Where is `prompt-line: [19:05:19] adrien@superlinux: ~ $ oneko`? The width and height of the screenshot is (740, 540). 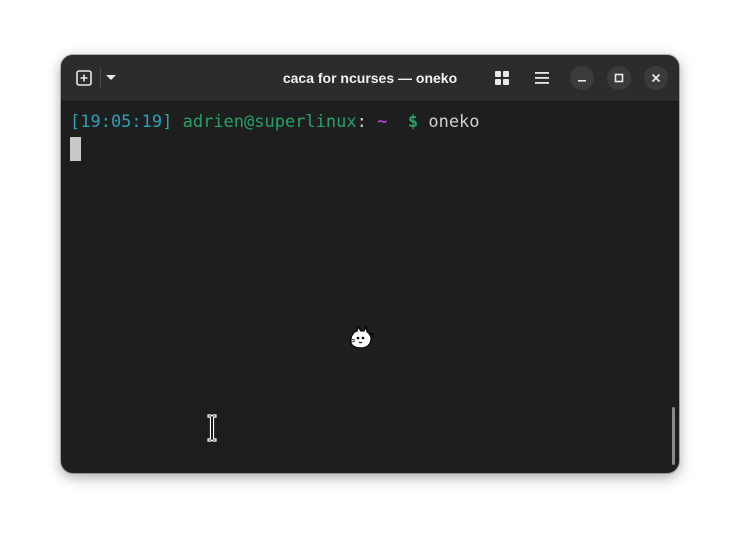 prompt-line: [19:05:19] adrien@superlinux: ~ $ oneko is located at coordinates (275, 122).